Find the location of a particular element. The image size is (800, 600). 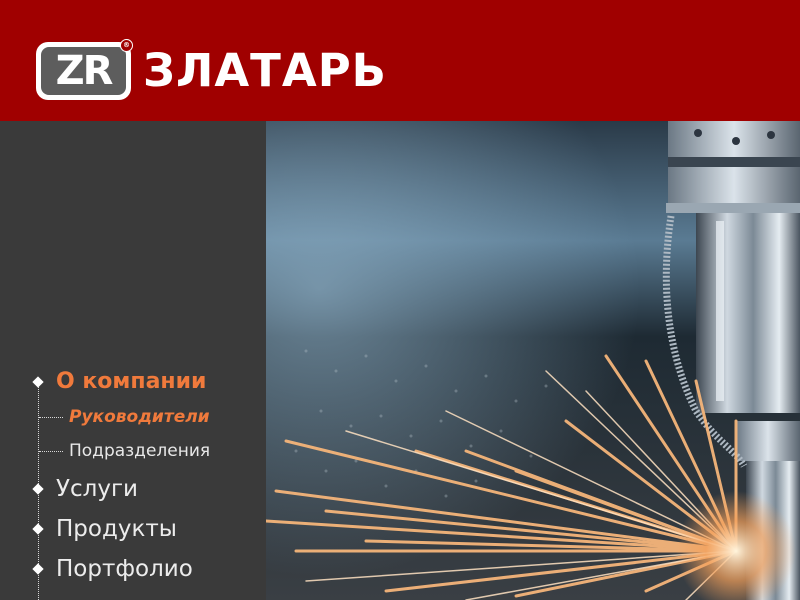

logo-badge: ZR ® is located at coordinates (84, 69).